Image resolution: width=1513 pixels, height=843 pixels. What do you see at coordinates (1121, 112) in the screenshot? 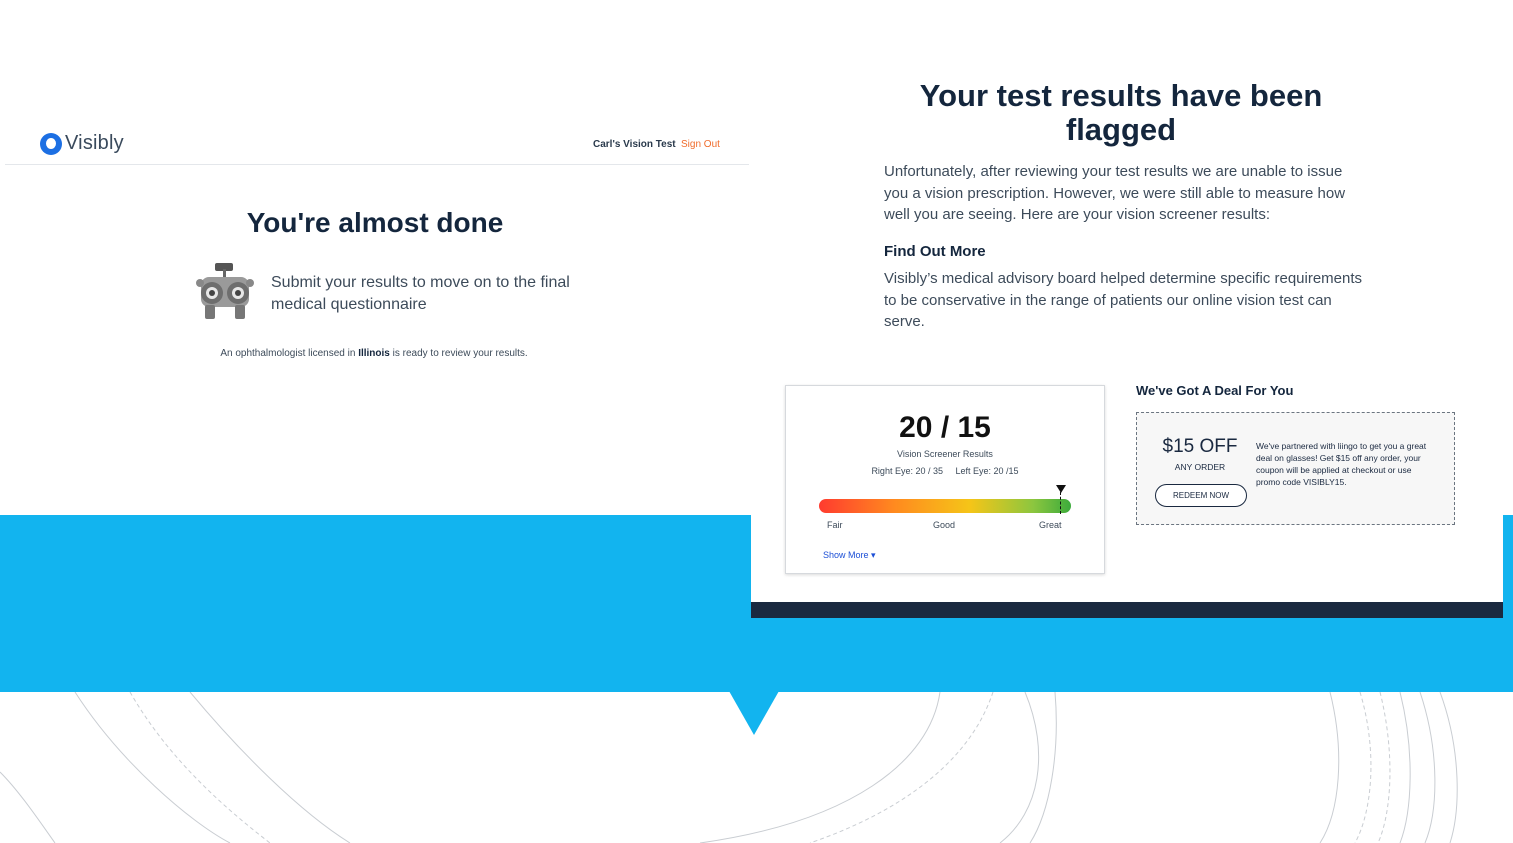
I see `flagged-title: Your test results have been flagged` at bounding box center [1121, 112].